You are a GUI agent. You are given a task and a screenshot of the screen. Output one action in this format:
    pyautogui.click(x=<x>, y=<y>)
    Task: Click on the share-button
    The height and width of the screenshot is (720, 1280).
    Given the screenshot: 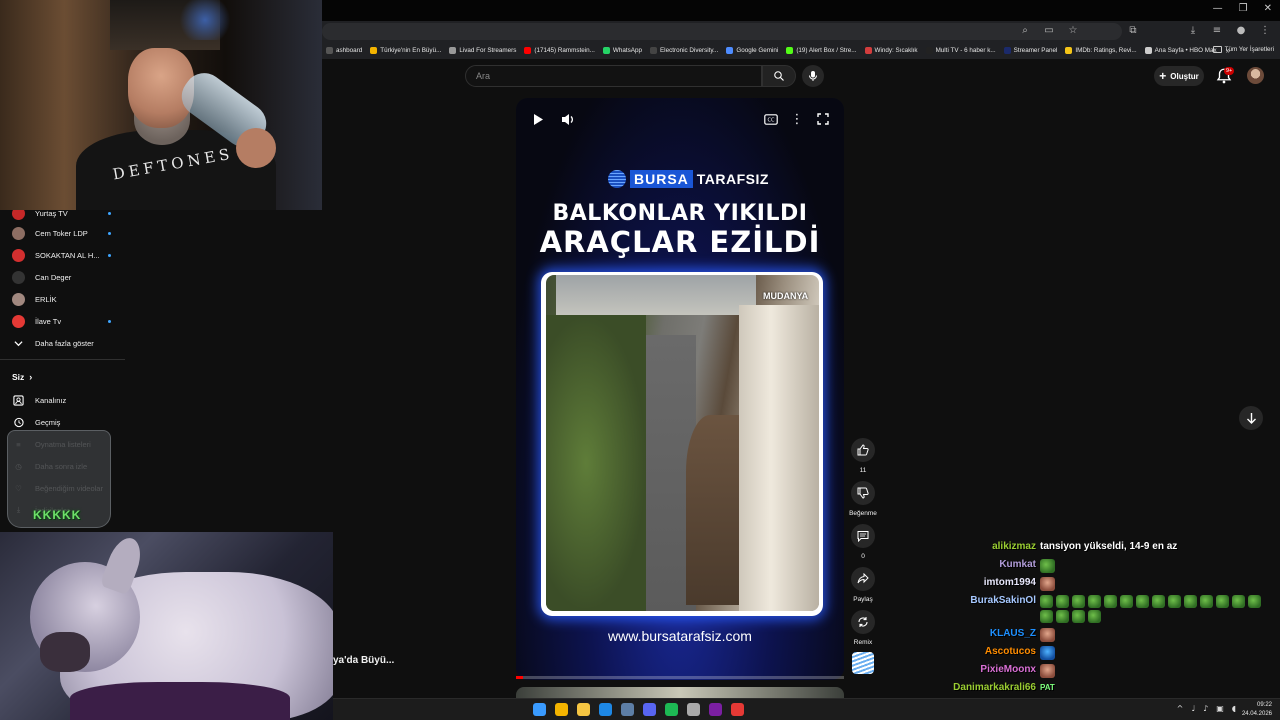 What is the action you would take?
    pyautogui.click(x=863, y=579)
    